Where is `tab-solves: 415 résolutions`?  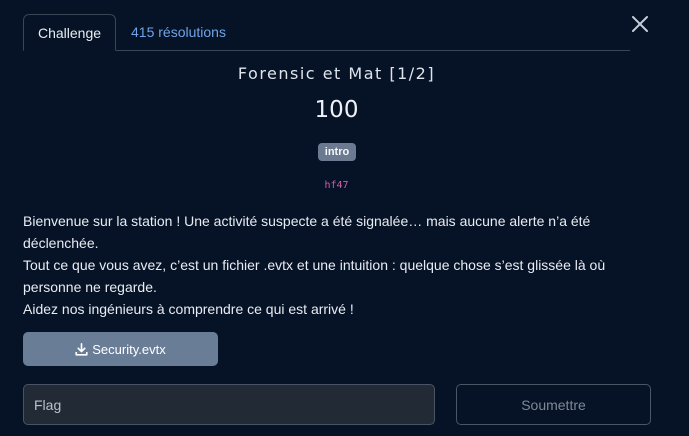 tab-solves: 415 résolutions is located at coordinates (178, 32).